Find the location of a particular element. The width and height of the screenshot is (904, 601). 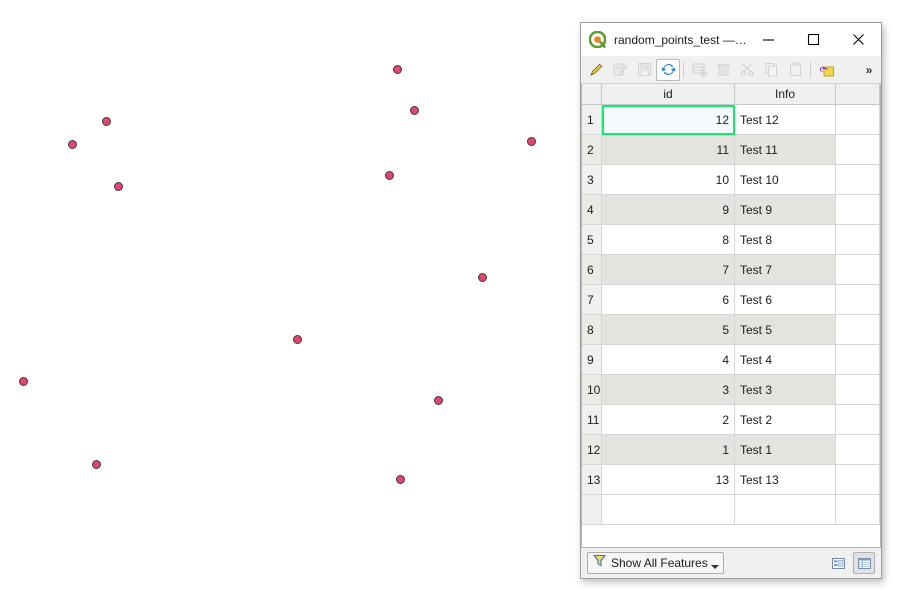

cell-id: 2 is located at coordinates (668, 419).